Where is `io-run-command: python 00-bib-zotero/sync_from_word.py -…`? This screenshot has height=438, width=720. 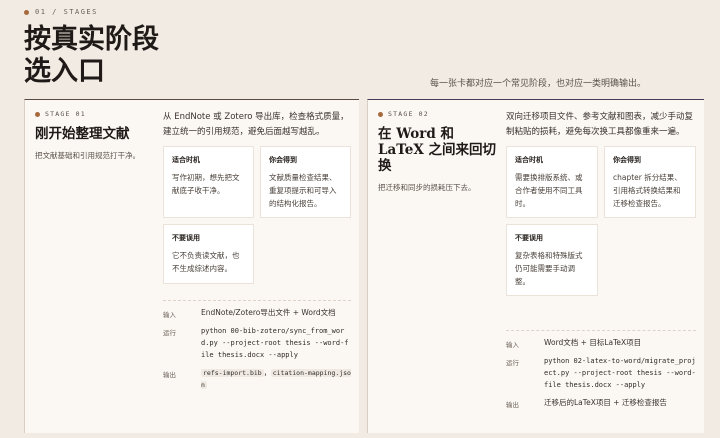
io-run-command: python 00-bib-zotero/sync_from_word.py -… is located at coordinates (276, 343).